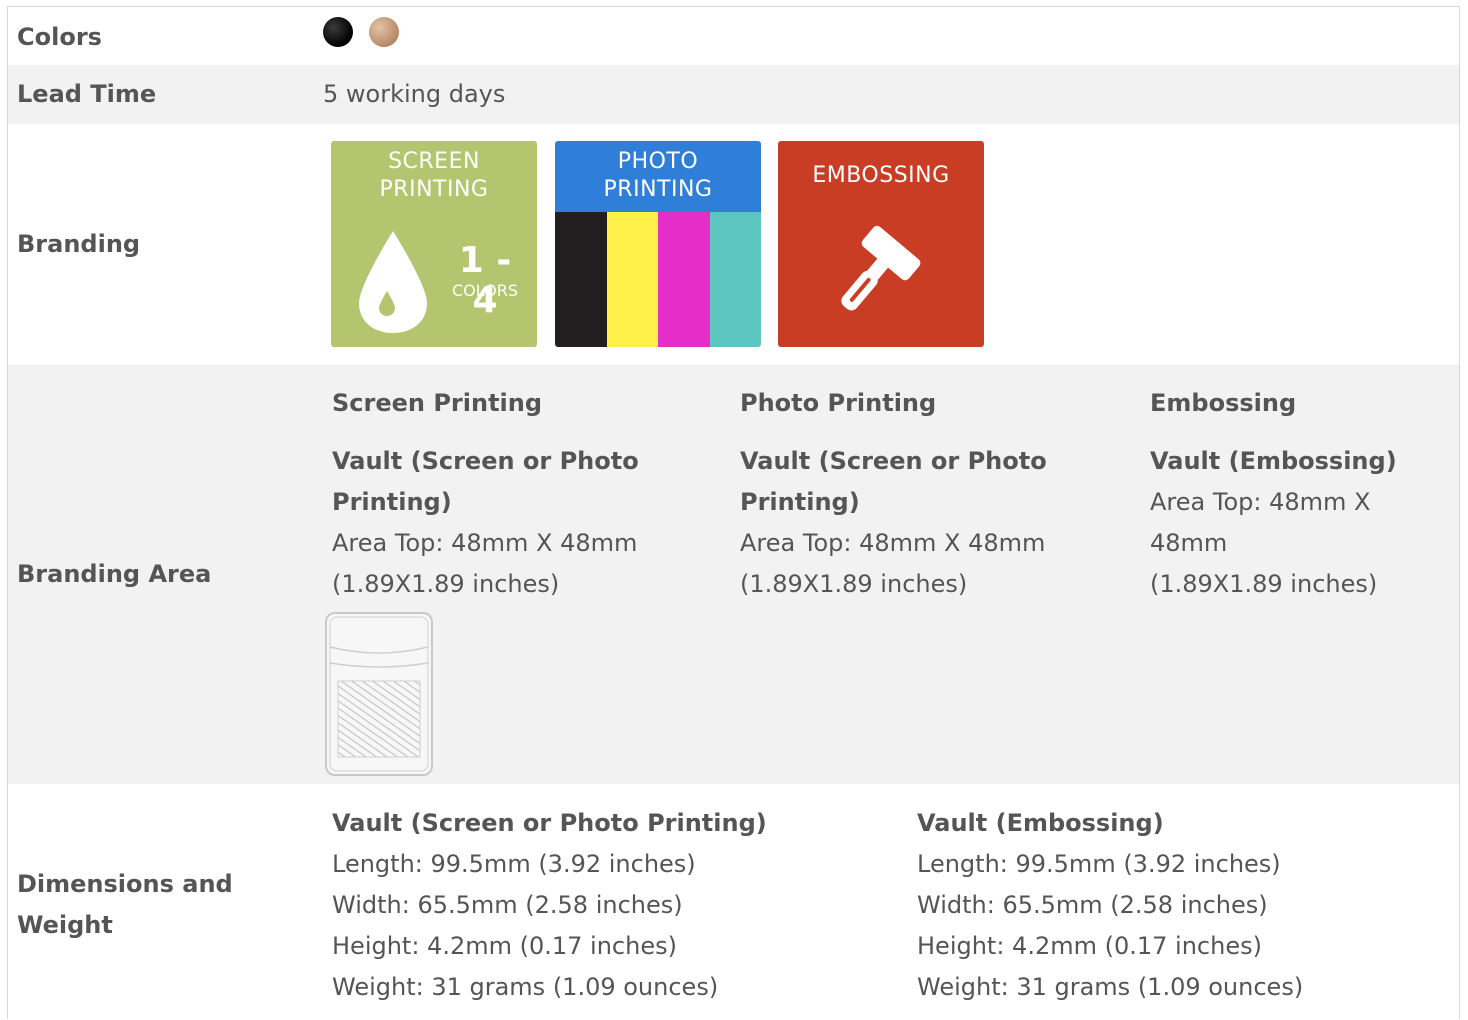 The image size is (1468, 1020). What do you see at coordinates (733, 94) in the screenshot?
I see `lead-time-row: Lead Time 5 working days` at bounding box center [733, 94].